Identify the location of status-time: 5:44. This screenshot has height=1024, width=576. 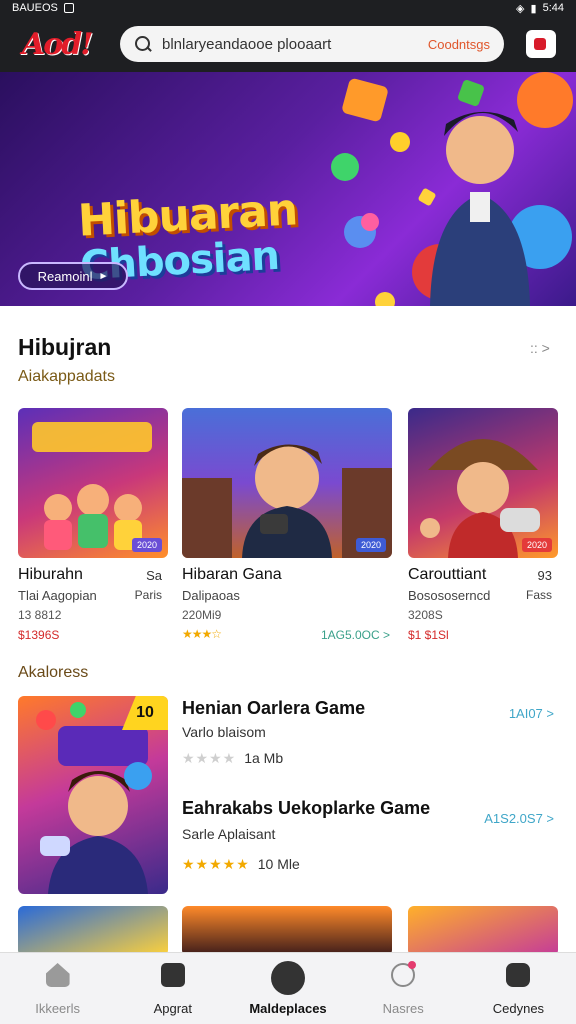
(553, 8).